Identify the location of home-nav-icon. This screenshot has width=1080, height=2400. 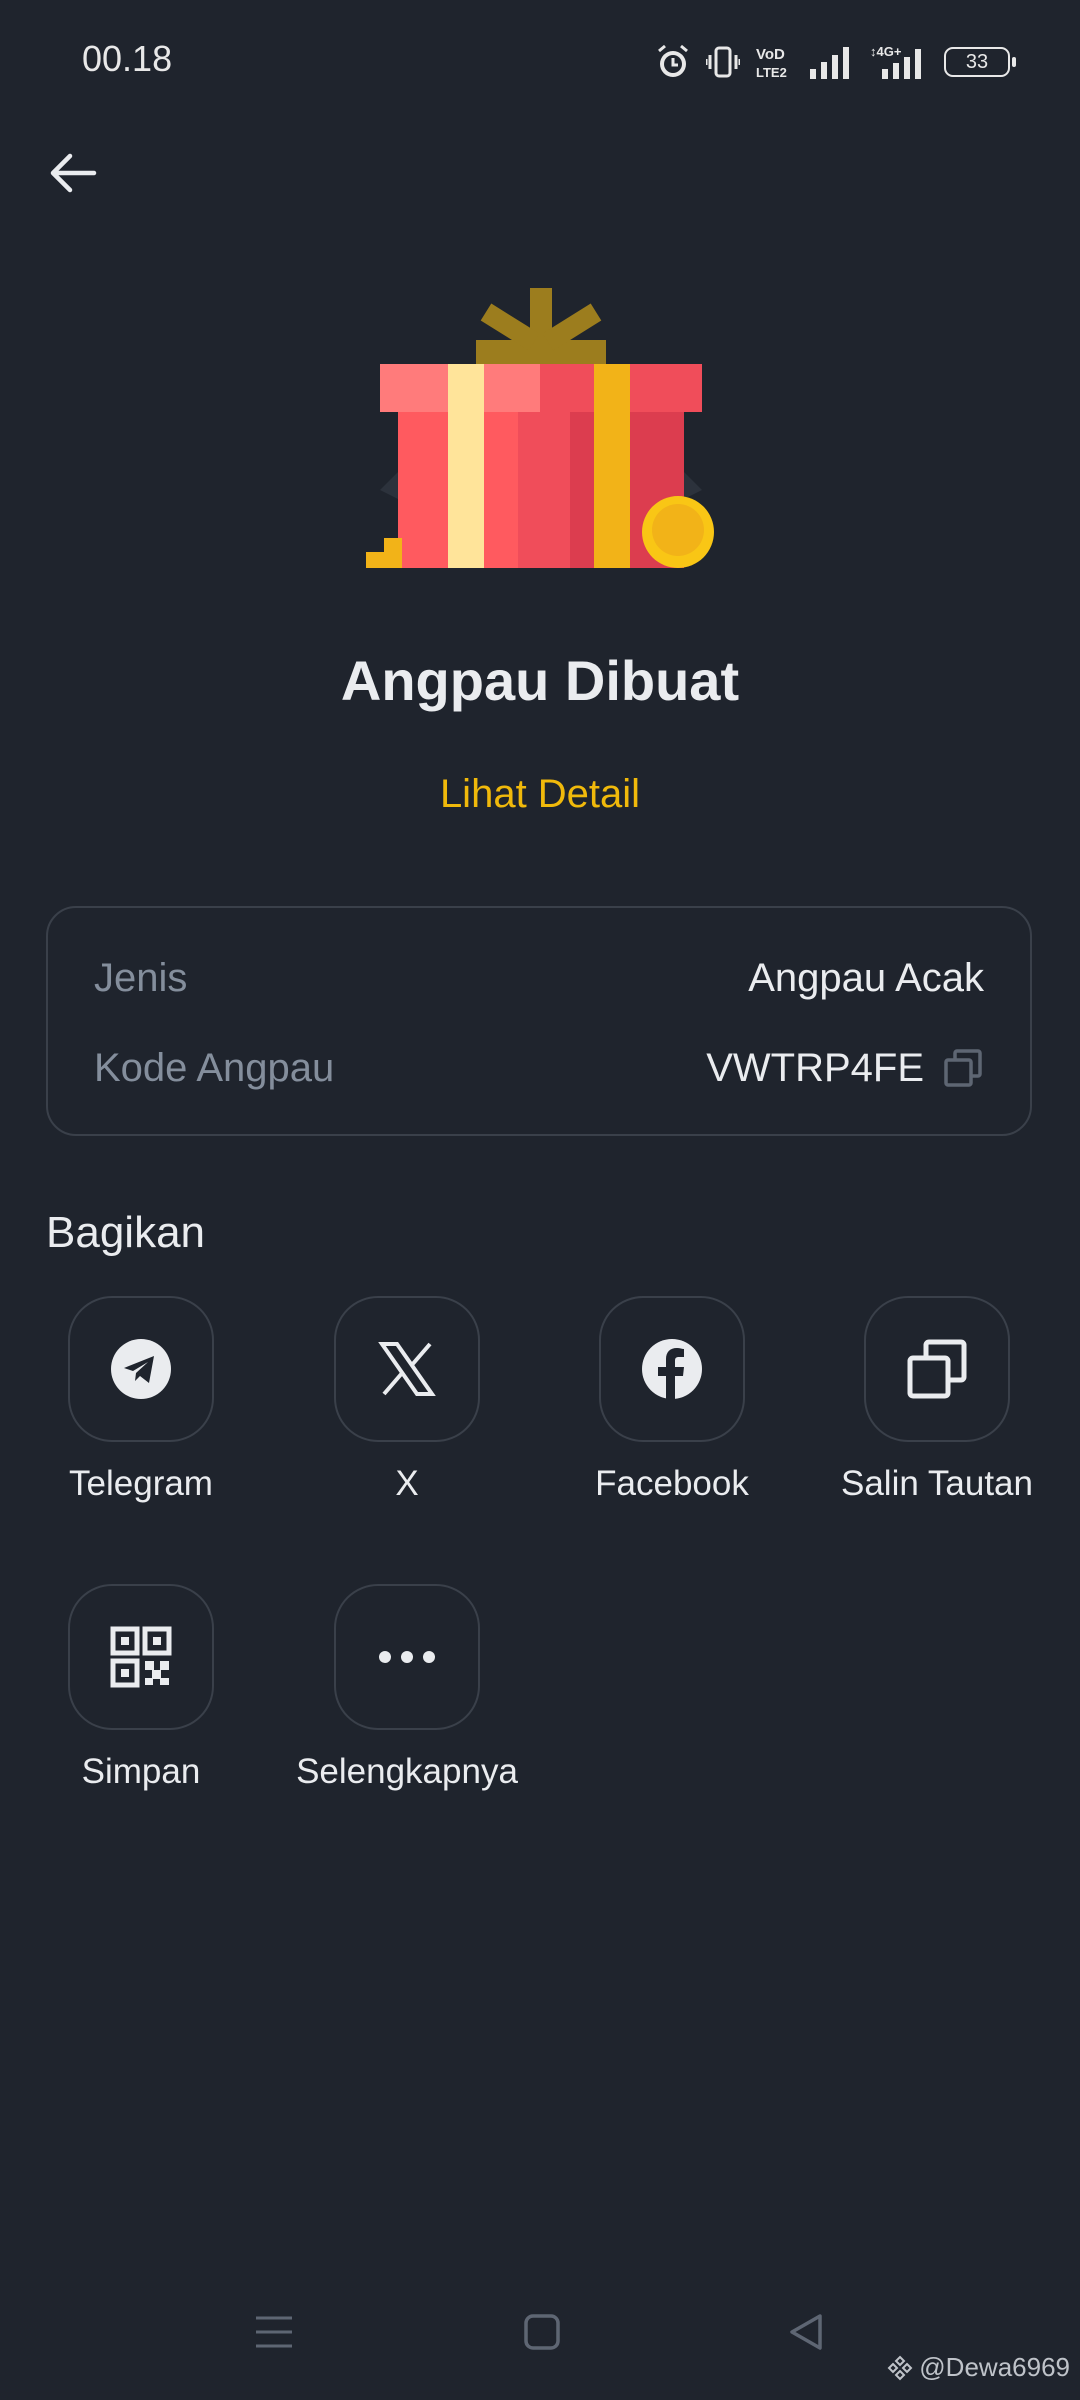
(542, 2332).